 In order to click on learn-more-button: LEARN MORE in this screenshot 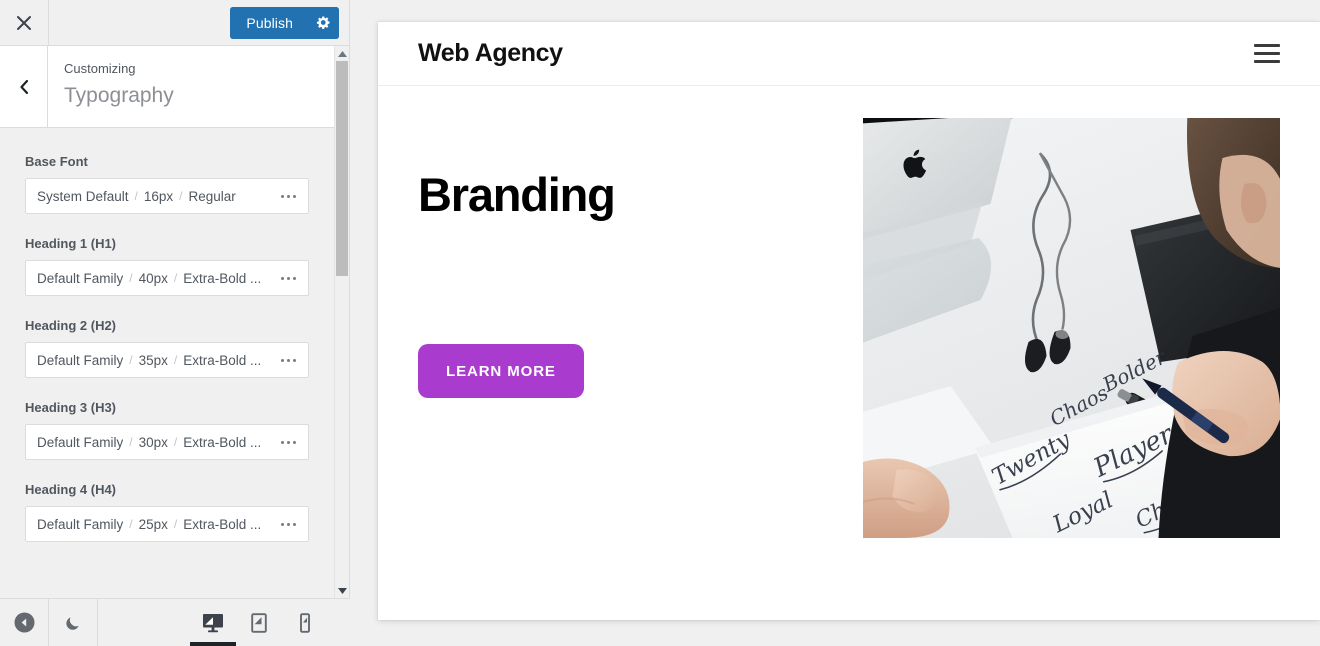, I will do `click(501, 371)`.